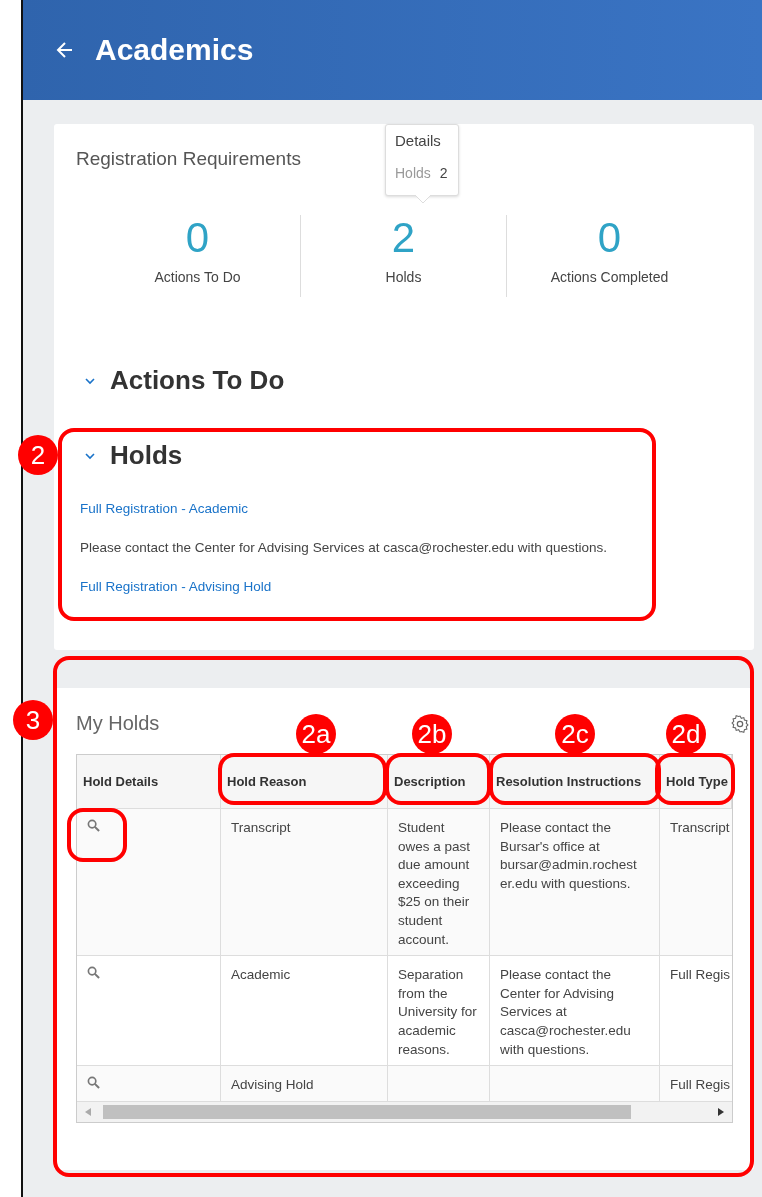 The width and height of the screenshot is (762, 1197). I want to click on page-title: Academics, so click(174, 50).